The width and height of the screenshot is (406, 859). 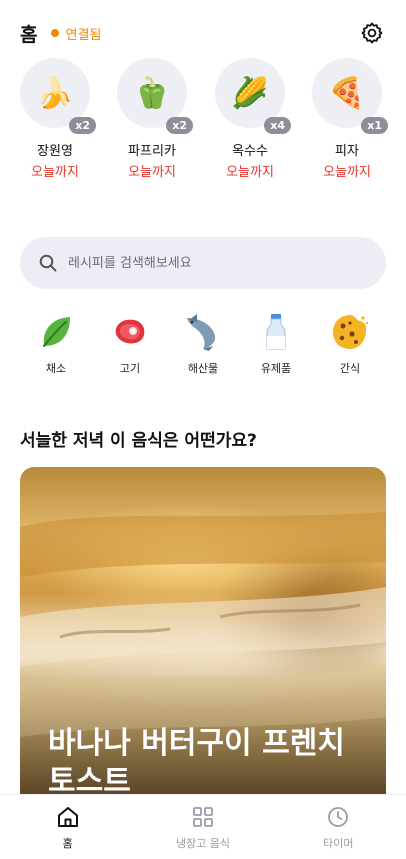 I want to click on nav-item-home: 홈, so click(x=67, y=827).